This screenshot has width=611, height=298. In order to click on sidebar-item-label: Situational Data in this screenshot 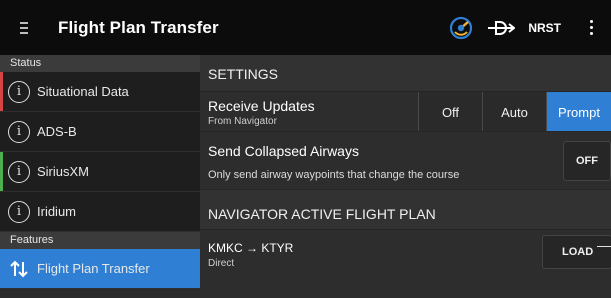, I will do `click(83, 91)`.